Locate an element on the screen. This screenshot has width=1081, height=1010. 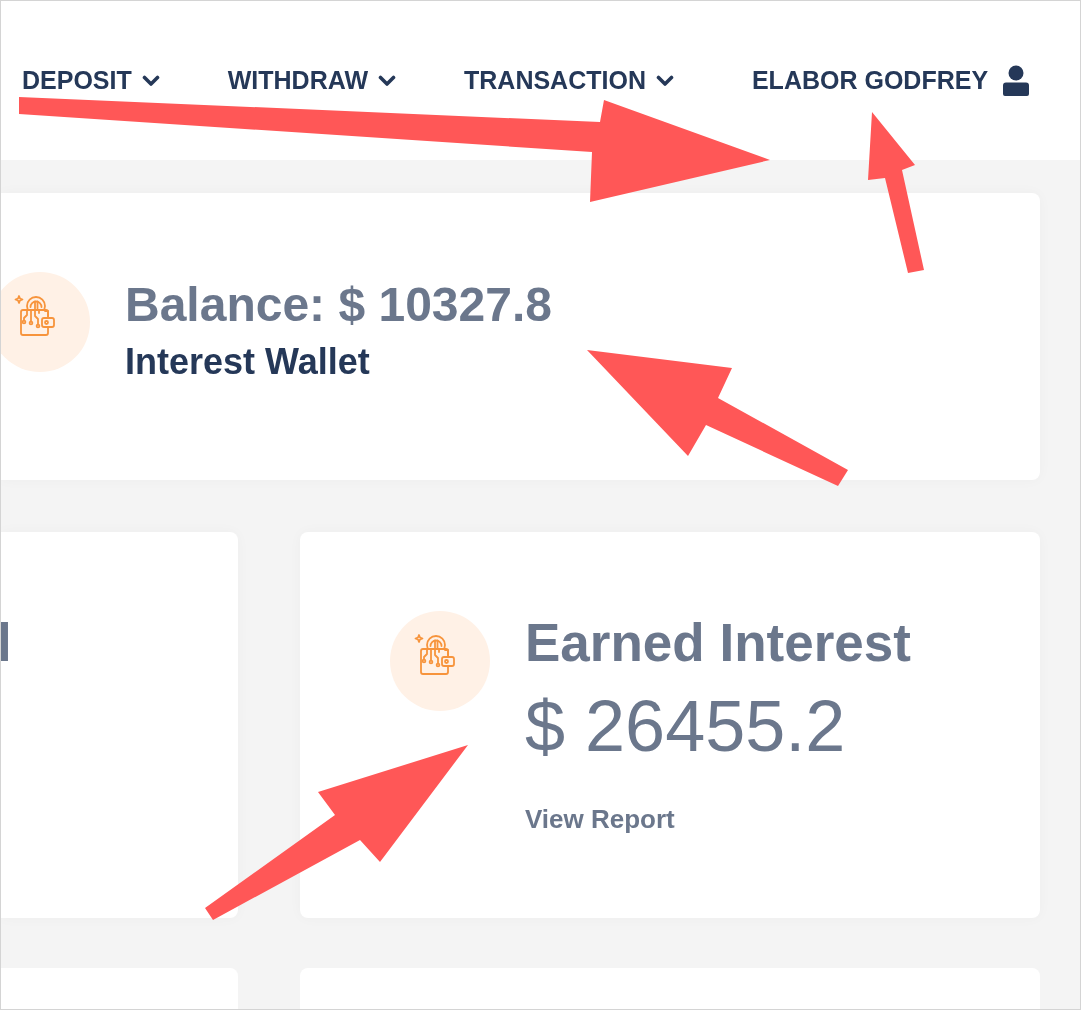
card-title: Earned Interest is located at coordinates (718, 643).